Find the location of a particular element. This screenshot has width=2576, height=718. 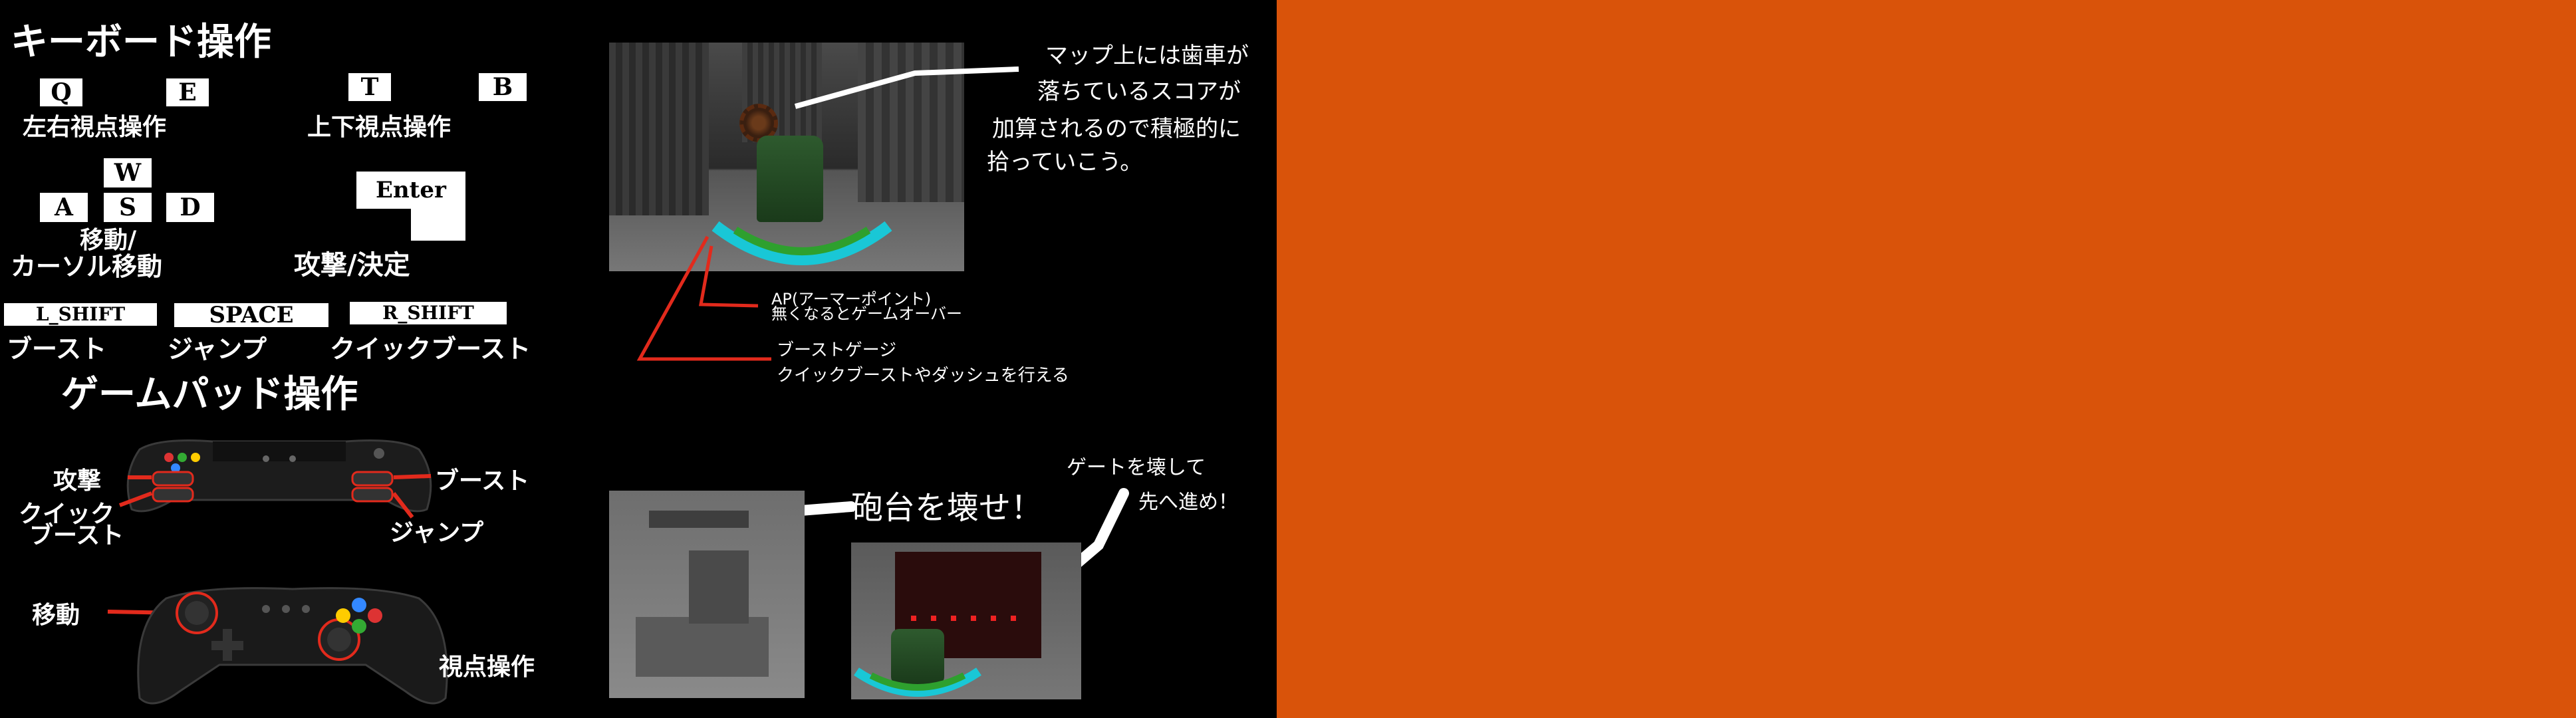

gear-note-line4: 拾っていこう。 is located at coordinates (1065, 162).